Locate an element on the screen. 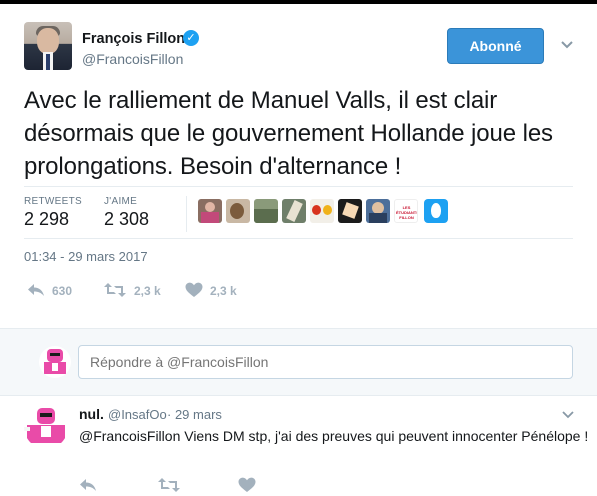  author-handle: @FrancoisFillon is located at coordinates (132, 59).